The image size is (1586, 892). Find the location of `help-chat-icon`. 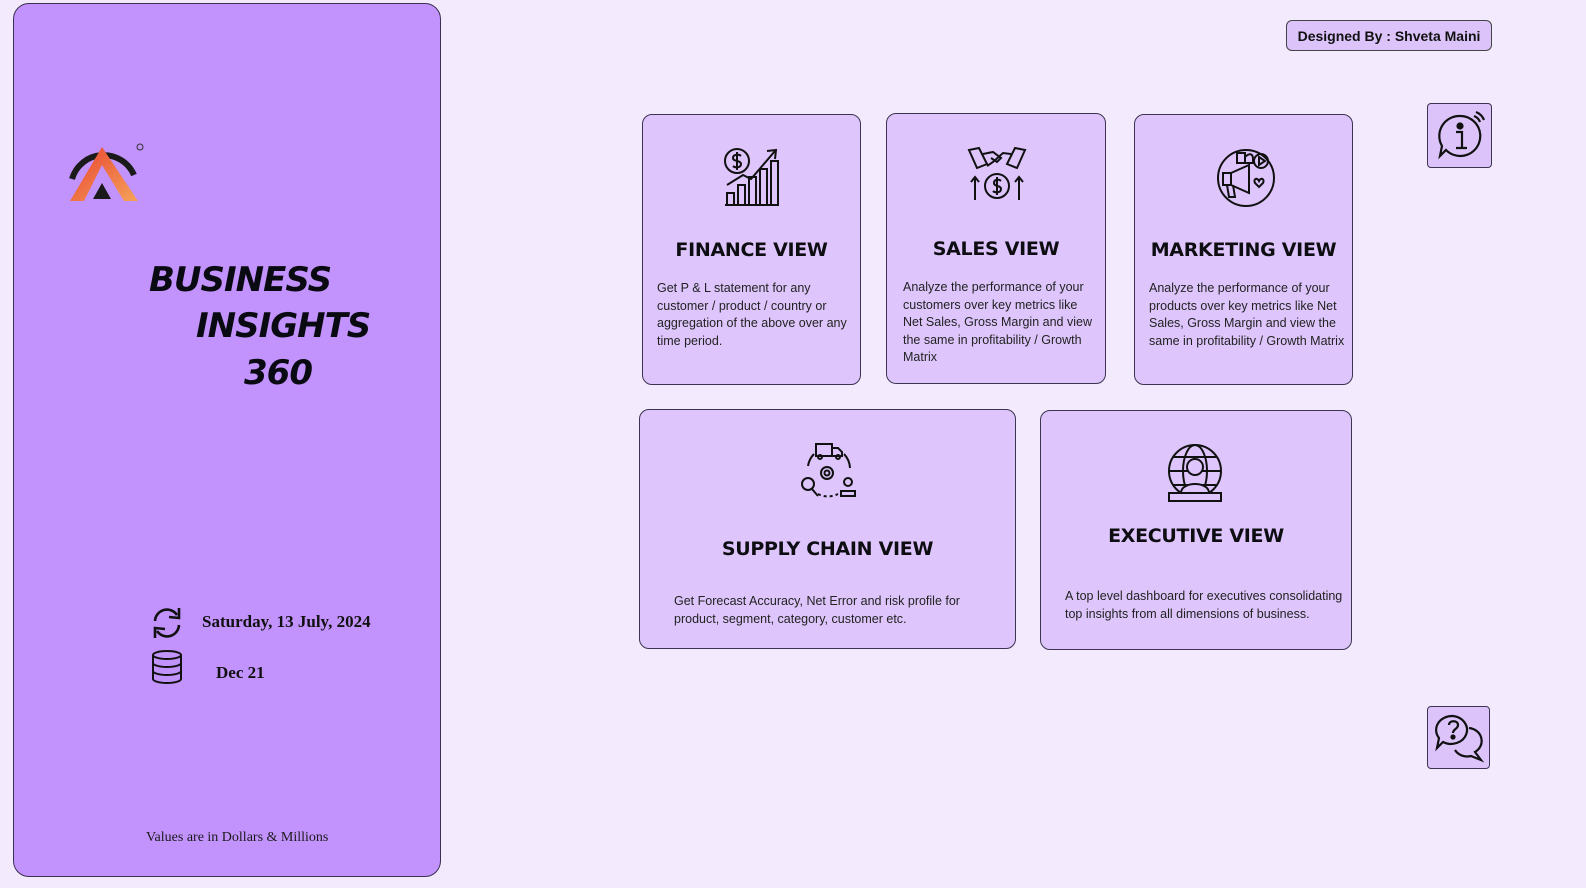

help-chat-icon is located at coordinates (1460, 738).